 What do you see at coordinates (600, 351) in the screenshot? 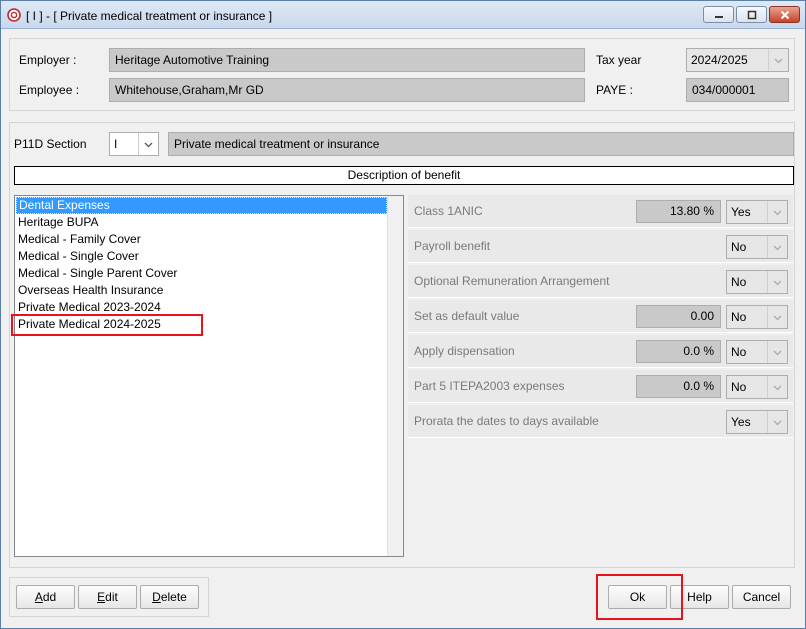
I see `property-row-dispensation: Apply dispensation 0.0 % No` at bounding box center [600, 351].